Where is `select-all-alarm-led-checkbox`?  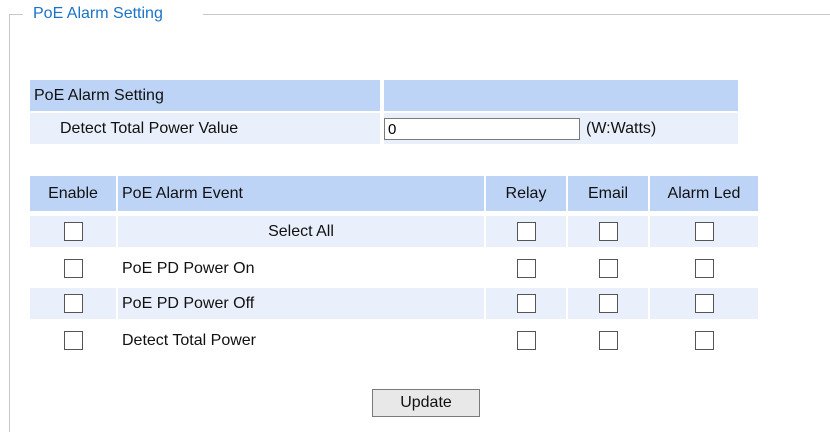
select-all-alarm-led-checkbox is located at coordinates (704, 231).